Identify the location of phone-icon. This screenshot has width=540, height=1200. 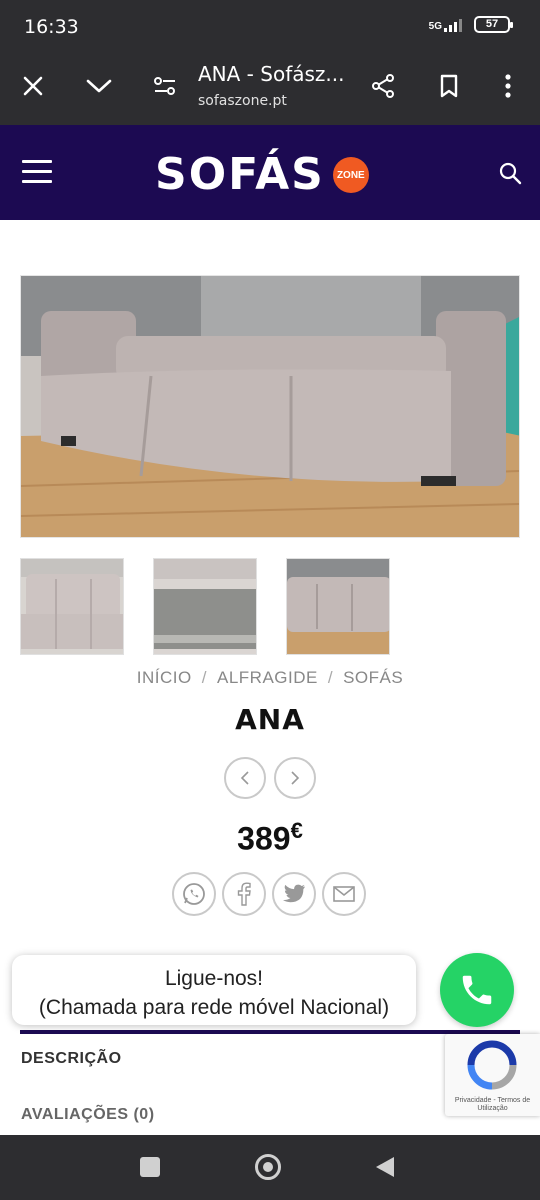
(477, 990).